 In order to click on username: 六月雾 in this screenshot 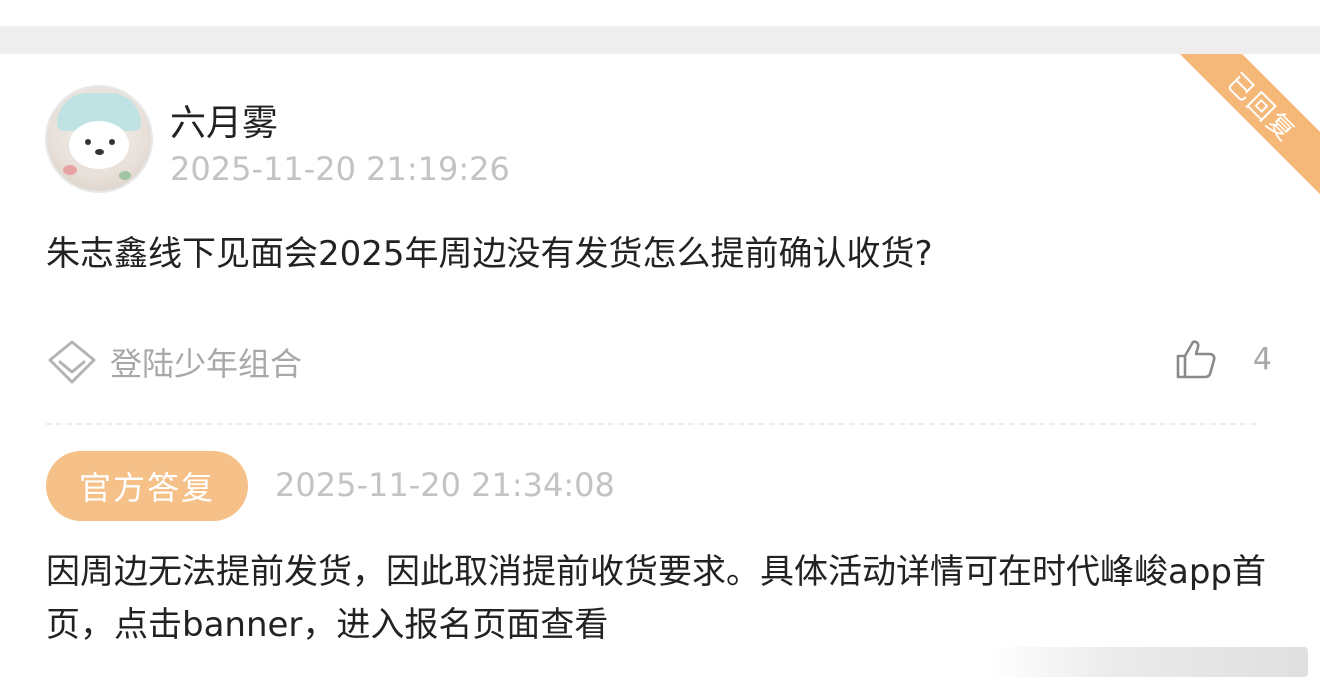, I will do `click(224, 120)`.